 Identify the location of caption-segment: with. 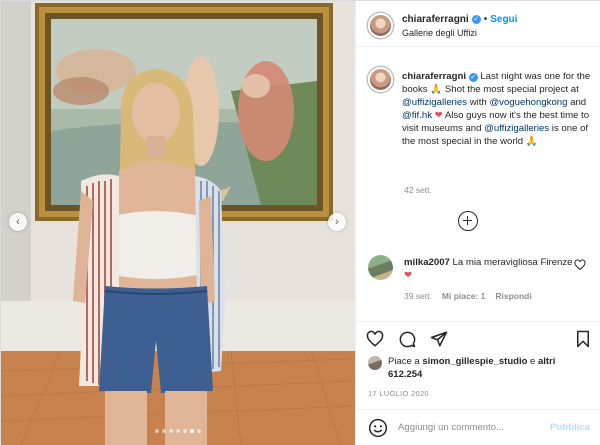
(478, 102).